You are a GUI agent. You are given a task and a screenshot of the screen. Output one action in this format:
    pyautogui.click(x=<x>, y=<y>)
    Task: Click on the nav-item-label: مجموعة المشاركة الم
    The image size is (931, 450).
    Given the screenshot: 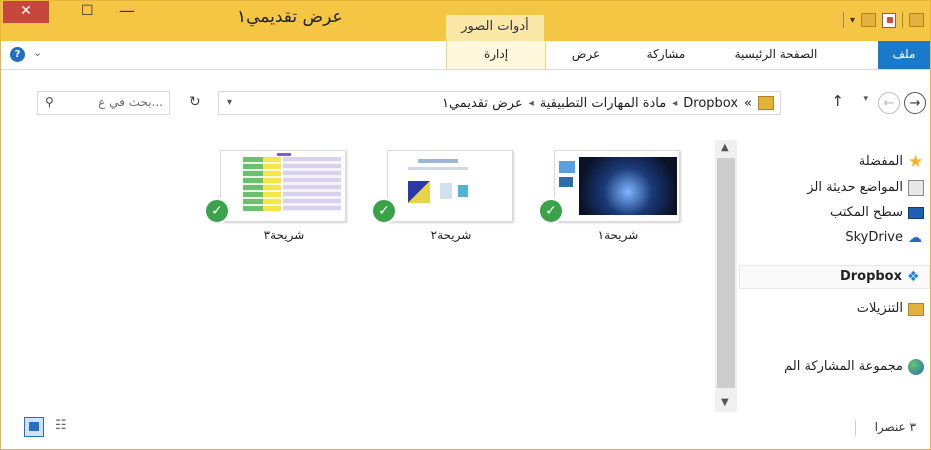 What is the action you would take?
    pyautogui.click(x=843, y=366)
    